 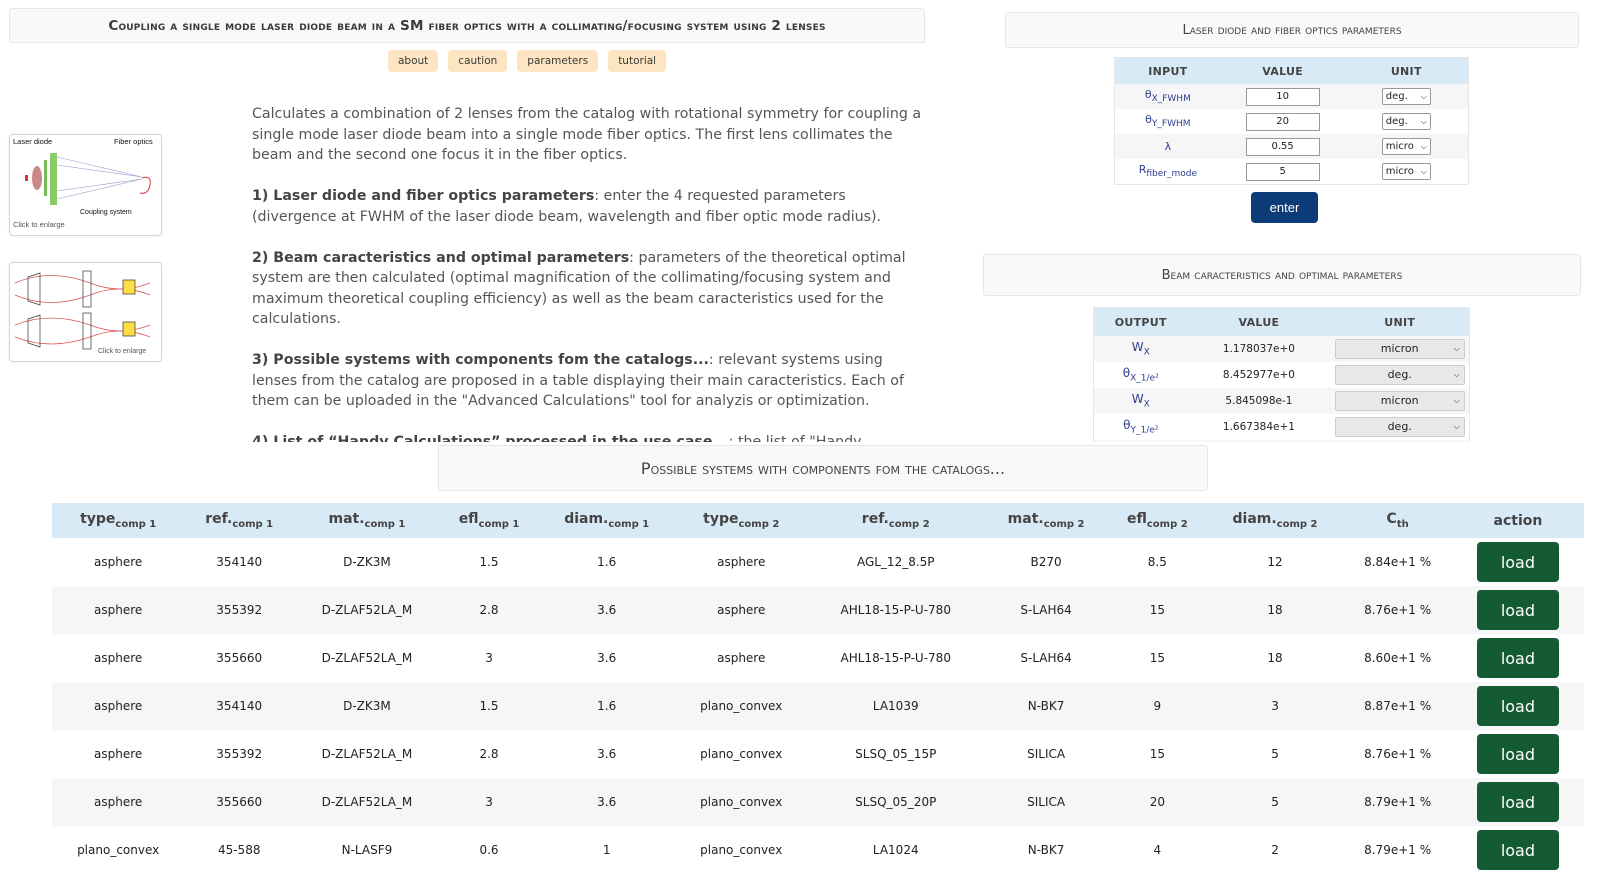 I want to click on systems-col-header: eflcomp 2, so click(x=1157, y=520).